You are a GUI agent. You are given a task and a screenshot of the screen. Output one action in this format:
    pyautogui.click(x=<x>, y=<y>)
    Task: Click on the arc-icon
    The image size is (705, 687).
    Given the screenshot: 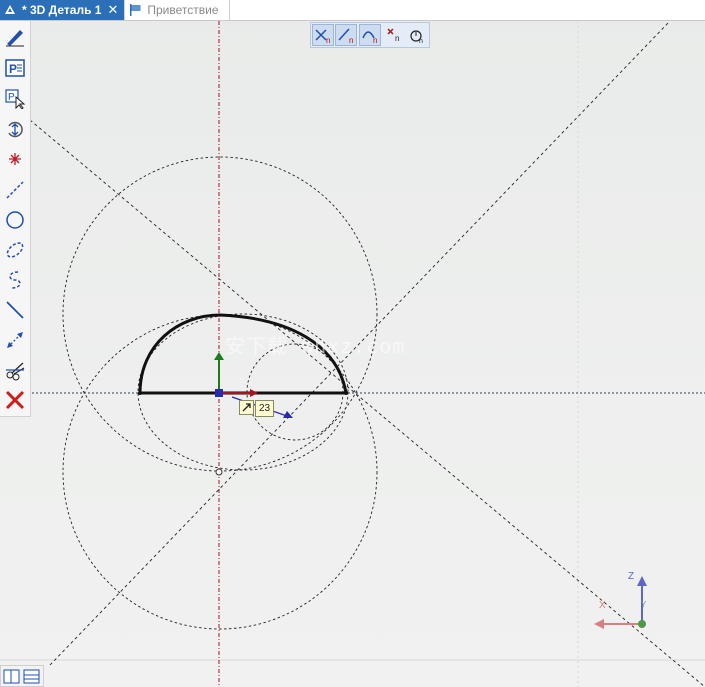 What is the action you would take?
    pyautogui.click(x=15, y=280)
    